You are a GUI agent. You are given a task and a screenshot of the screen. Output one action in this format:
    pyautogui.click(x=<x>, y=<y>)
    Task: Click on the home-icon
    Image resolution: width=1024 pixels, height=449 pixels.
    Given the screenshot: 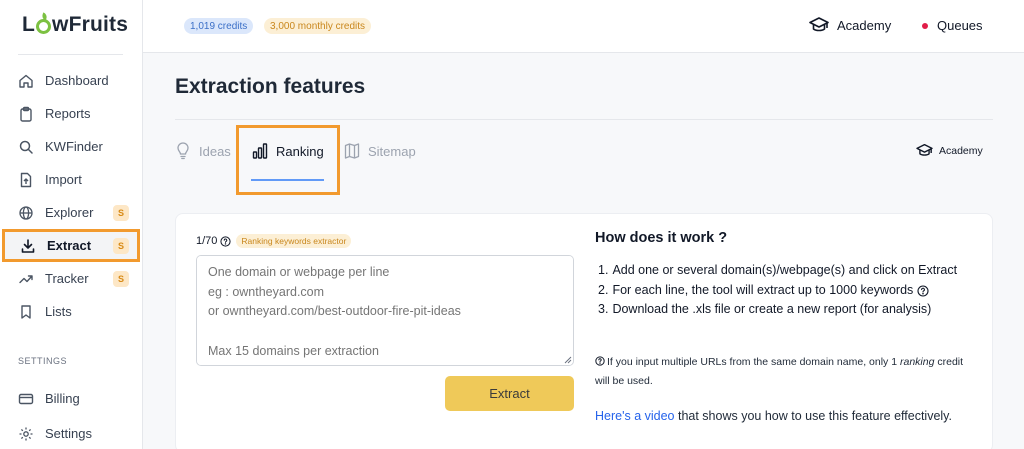 What is the action you would take?
    pyautogui.click(x=26, y=81)
    